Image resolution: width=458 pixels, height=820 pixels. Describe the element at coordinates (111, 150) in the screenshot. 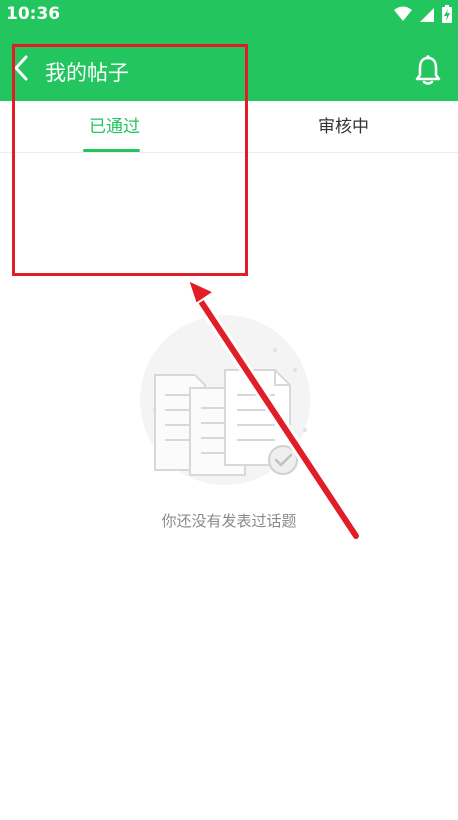

I see `tab-selected-indicator` at that location.